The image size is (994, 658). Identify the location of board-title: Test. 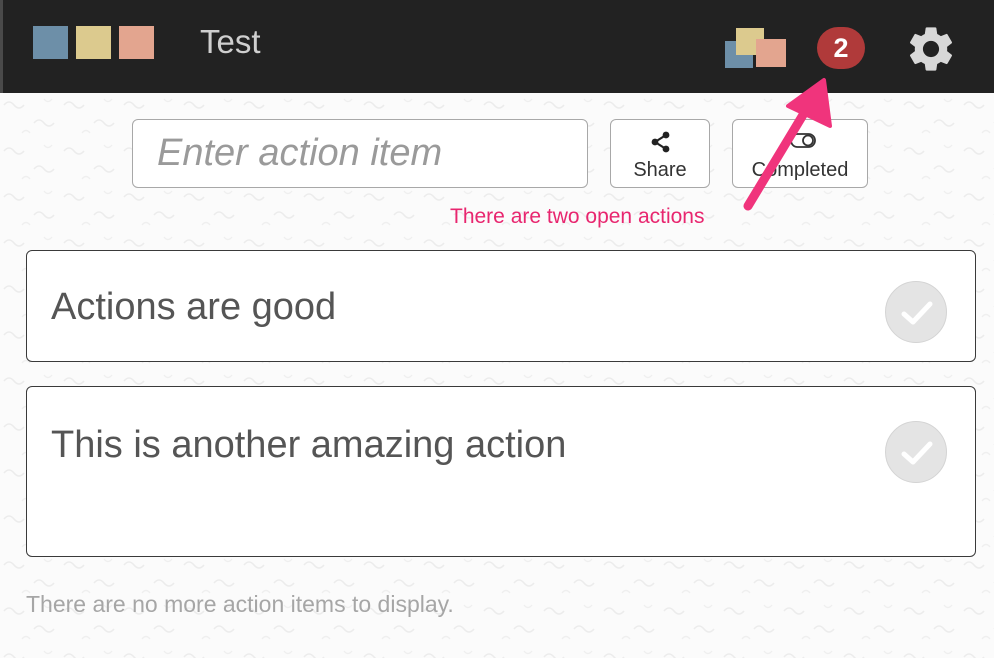
(230, 41).